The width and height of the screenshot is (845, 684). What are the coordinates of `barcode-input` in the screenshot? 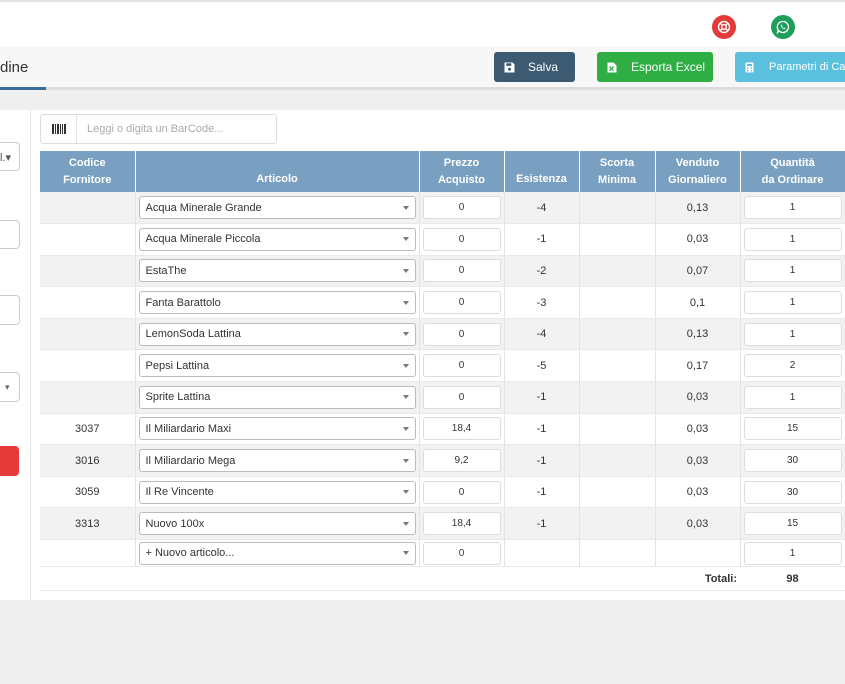 It's located at (172, 129).